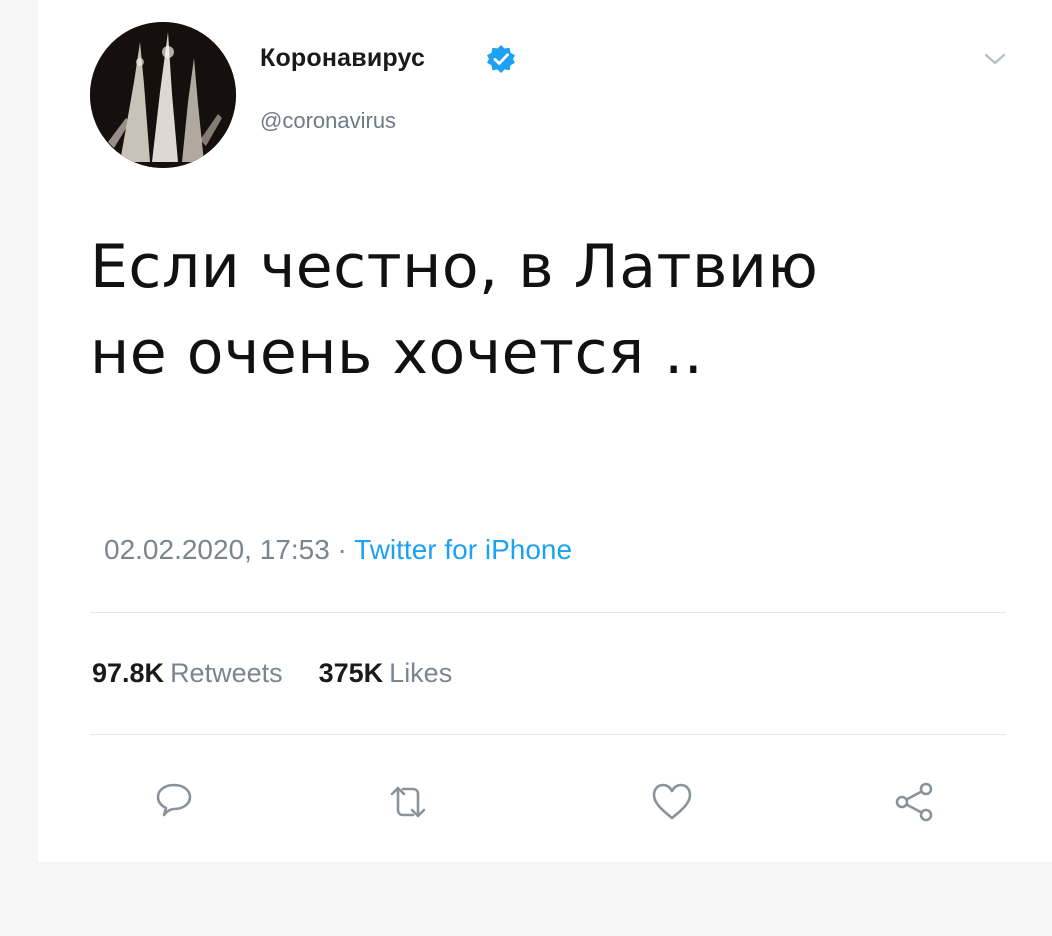 The height and width of the screenshot is (936, 1052). What do you see at coordinates (128, 673) in the screenshot?
I see `retweets-count: 97.8K` at bounding box center [128, 673].